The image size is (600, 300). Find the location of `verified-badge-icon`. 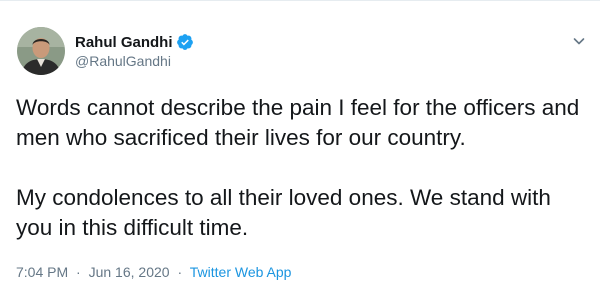

verified-badge-icon is located at coordinates (185, 42).